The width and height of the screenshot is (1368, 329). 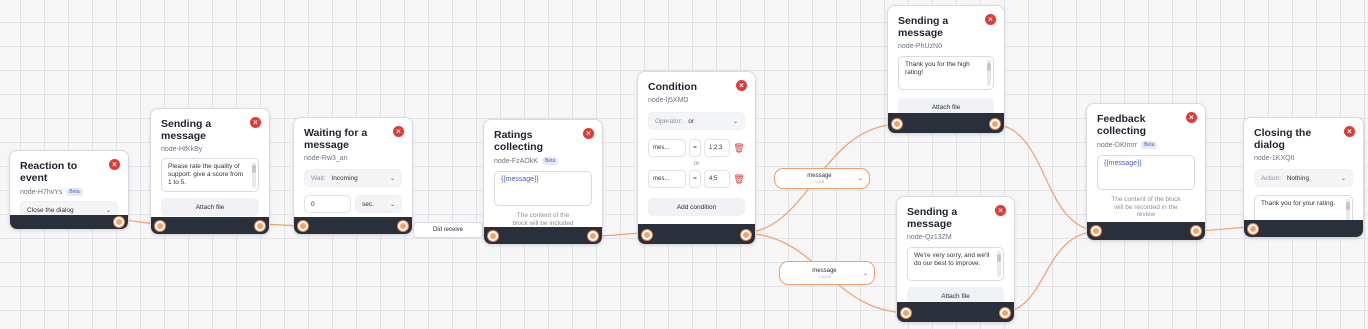 I want to click on message-textarea: Thank you for the high rating!, so click(x=946, y=73).